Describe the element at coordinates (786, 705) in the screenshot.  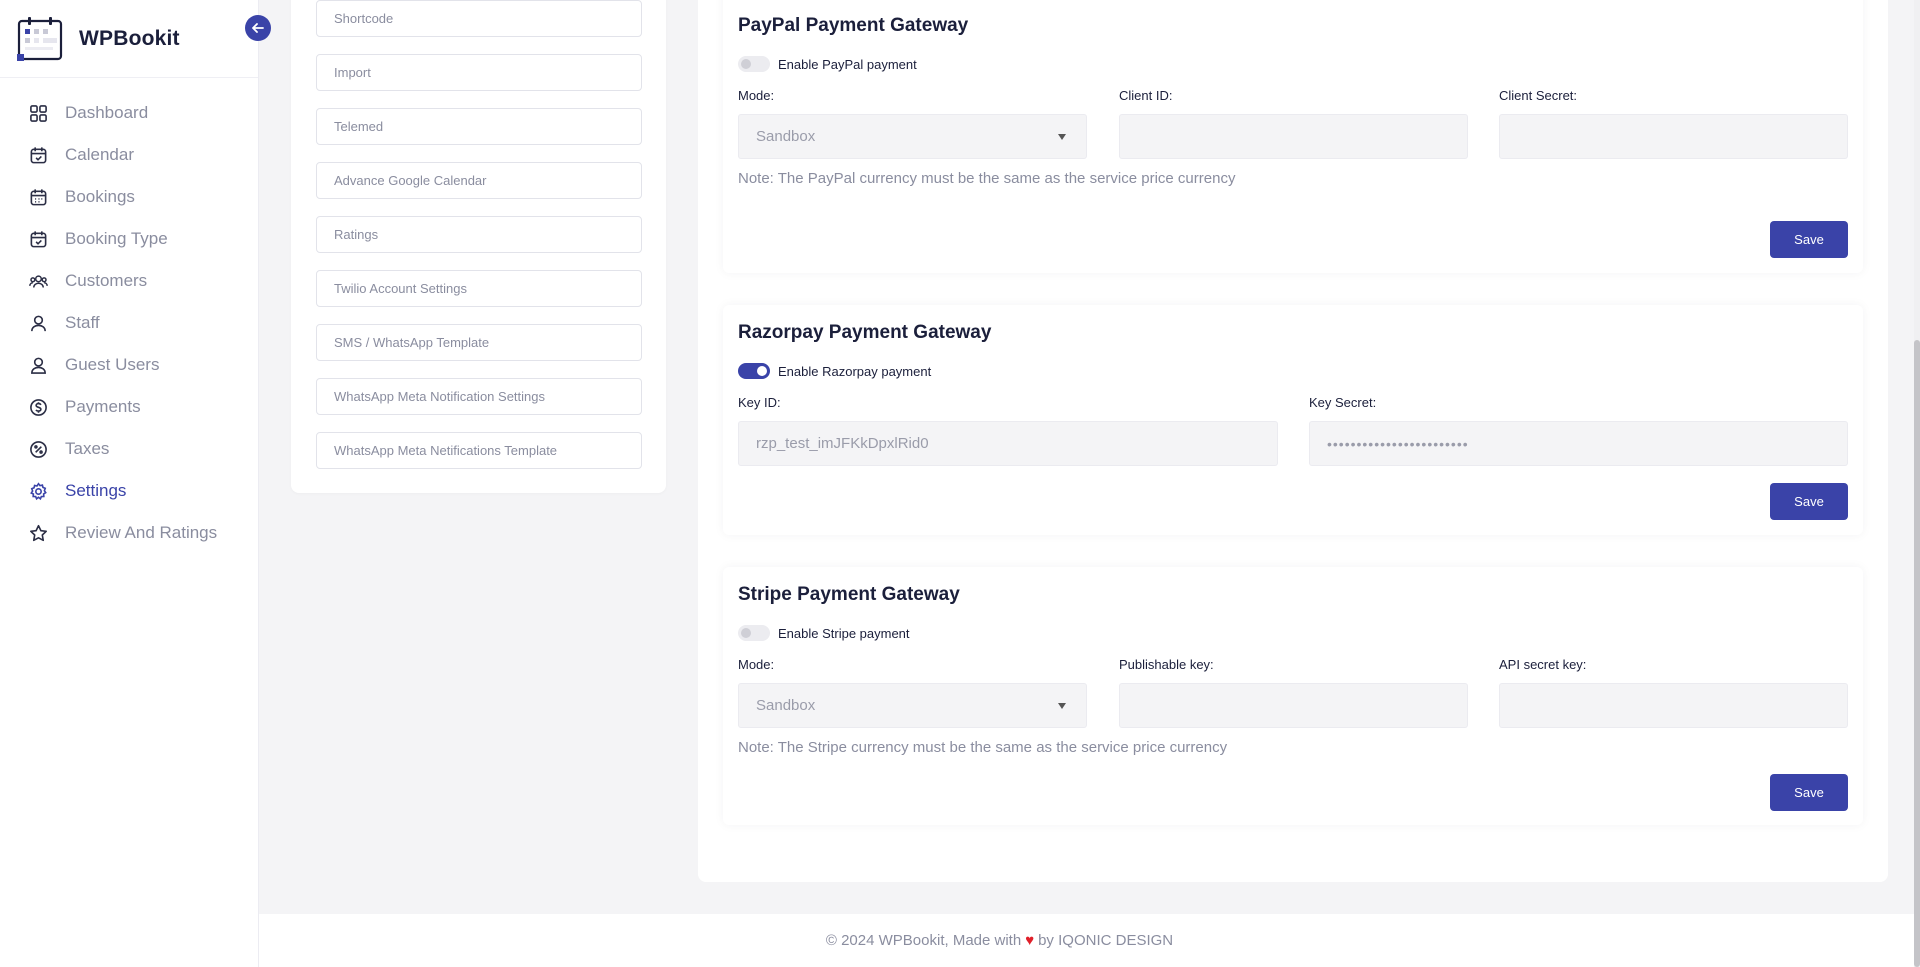
I see `stripe-mode-value: Sandbox` at that location.